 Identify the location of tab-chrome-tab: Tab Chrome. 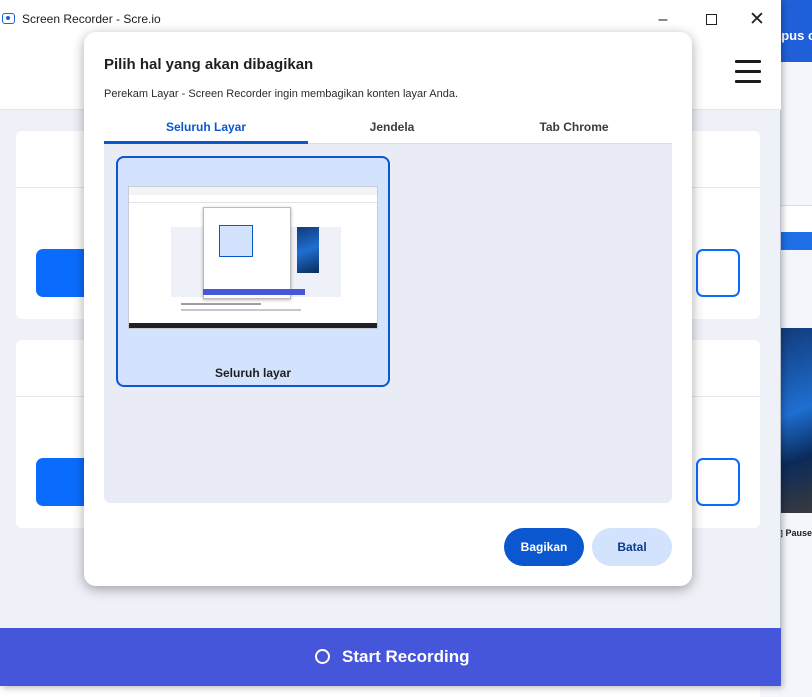
(574, 127).